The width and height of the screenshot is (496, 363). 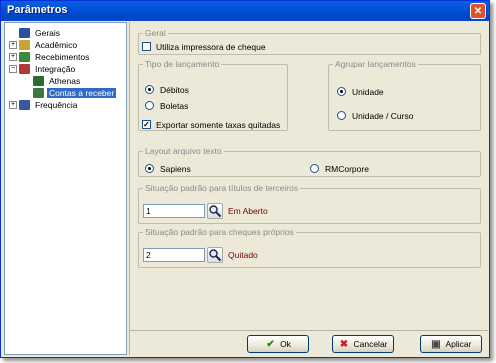 I want to click on radio-boletas-label: Boletas, so click(x=174, y=106).